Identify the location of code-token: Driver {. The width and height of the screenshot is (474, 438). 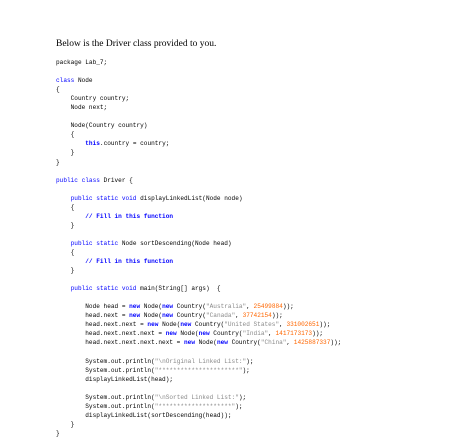
(116, 180).